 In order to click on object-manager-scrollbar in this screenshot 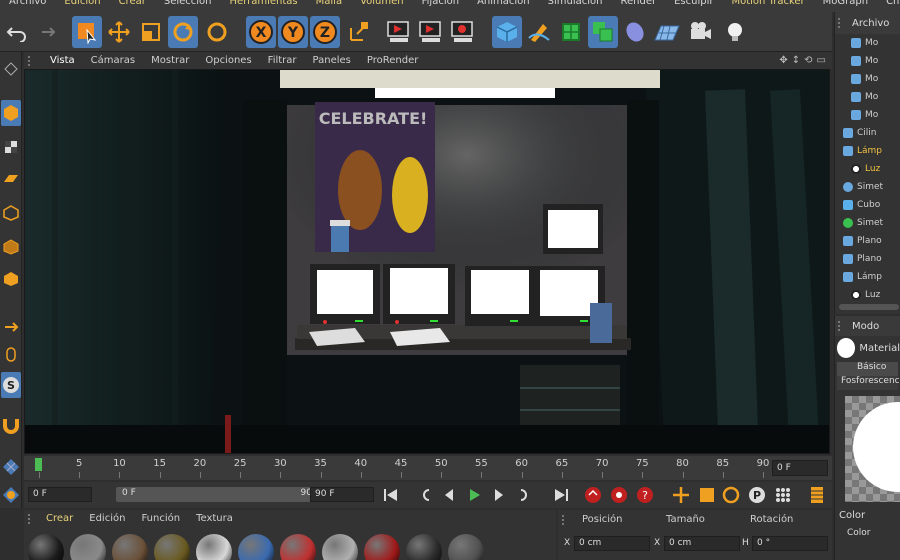, I will do `click(869, 307)`.